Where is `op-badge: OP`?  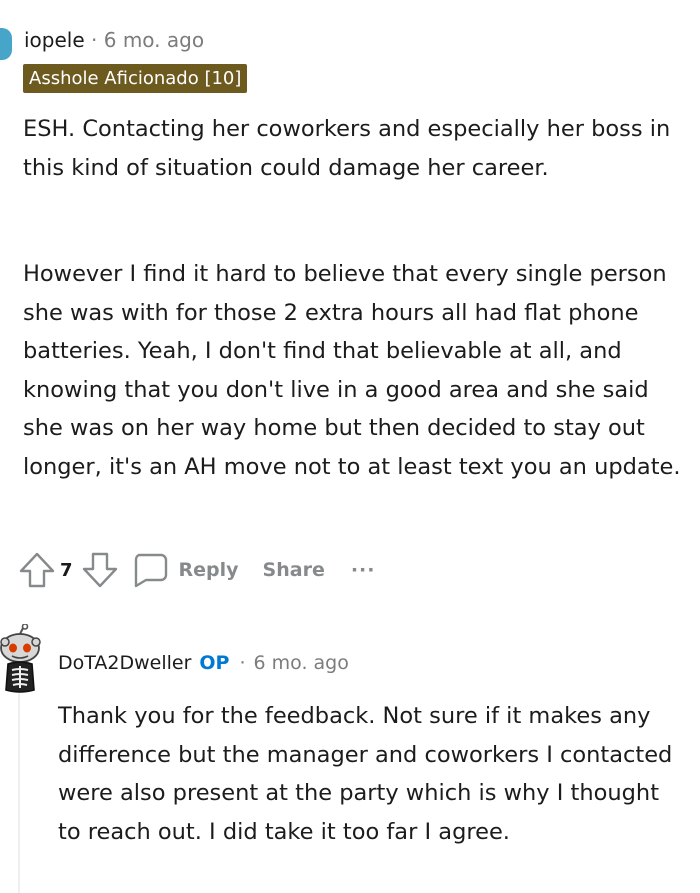 op-badge: OP is located at coordinates (214, 663).